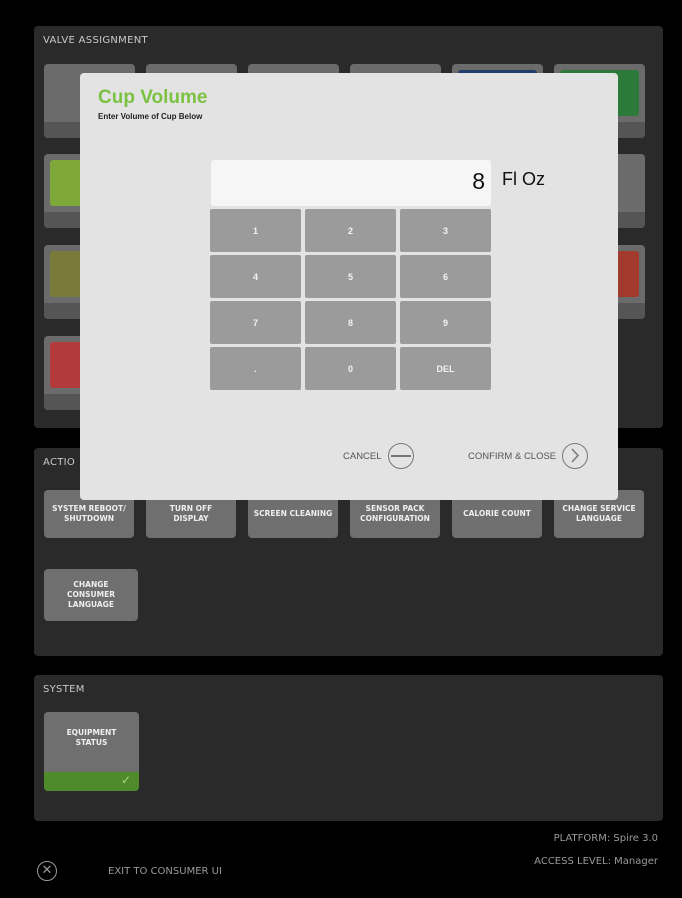 The image size is (682, 898). What do you see at coordinates (350, 276) in the screenshot?
I see `key-5: 5` at bounding box center [350, 276].